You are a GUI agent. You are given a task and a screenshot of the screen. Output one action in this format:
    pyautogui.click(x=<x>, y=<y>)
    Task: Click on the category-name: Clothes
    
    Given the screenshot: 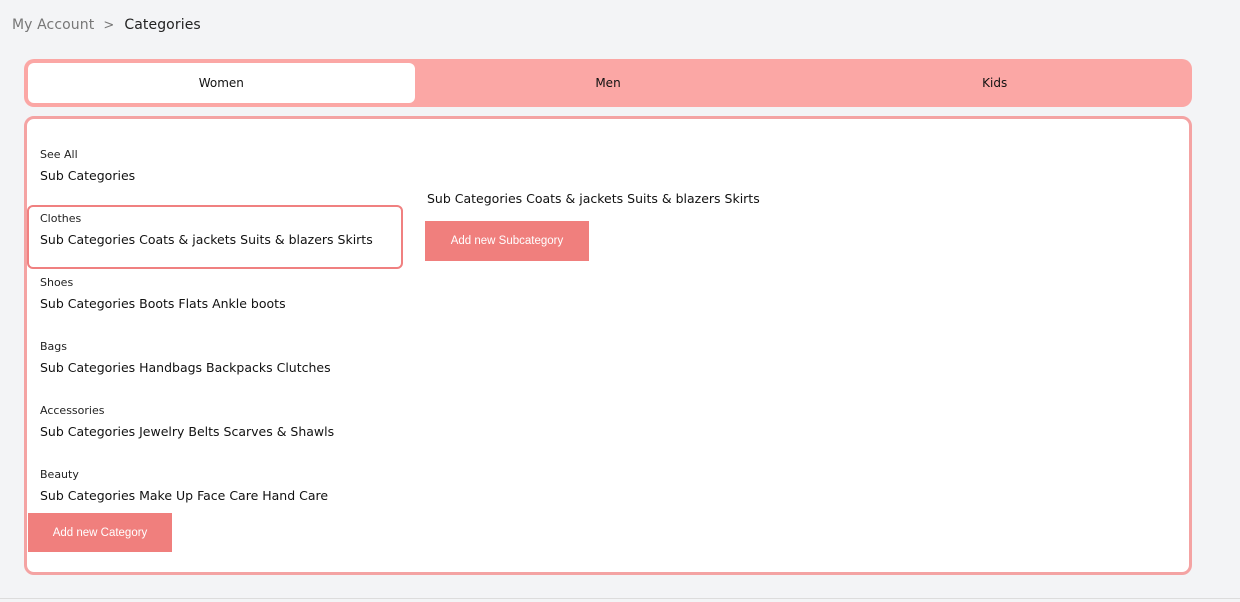 What is the action you would take?
    pyautogui.click(x=61, y=218)
    